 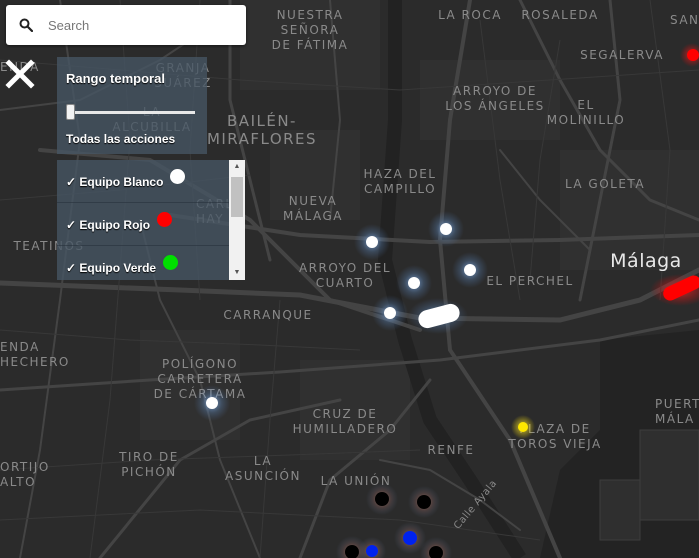 What do you see at coordinates (470, 15) in the screenshot?
I see `map-label-la-roca: LA ROCA` at bounding box center [470, 15].